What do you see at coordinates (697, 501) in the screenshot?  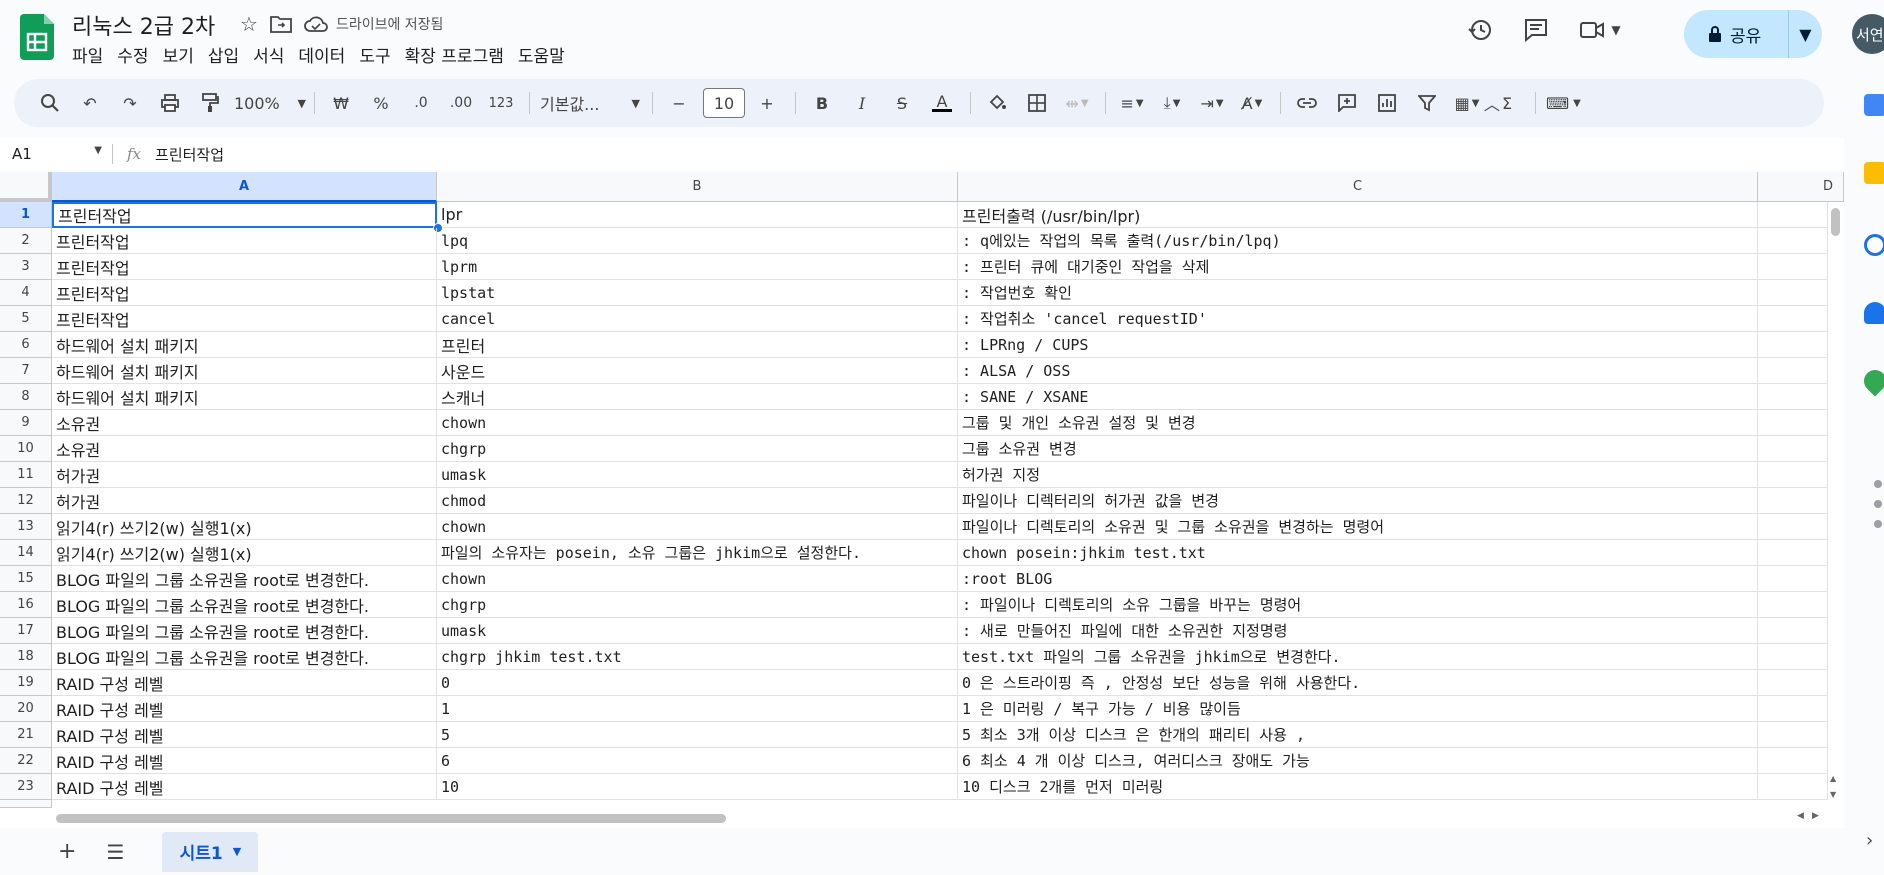 I see `cell-b: chmod` at bounding box center [697, 501].